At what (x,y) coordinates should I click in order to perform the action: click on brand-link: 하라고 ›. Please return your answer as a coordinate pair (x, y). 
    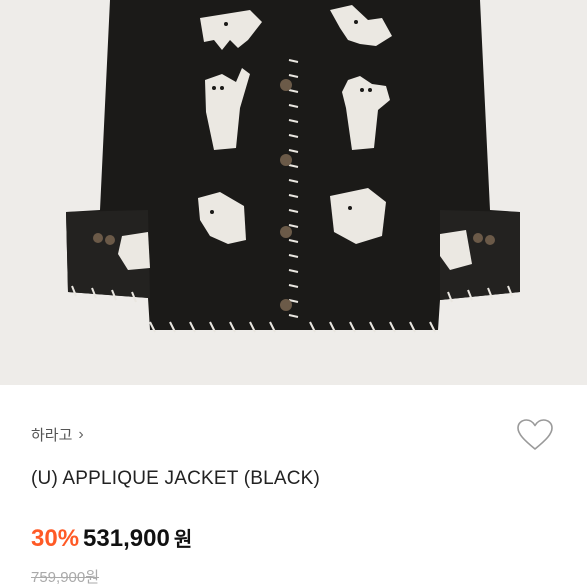
    Looking at the image, I should click on (57, 434).